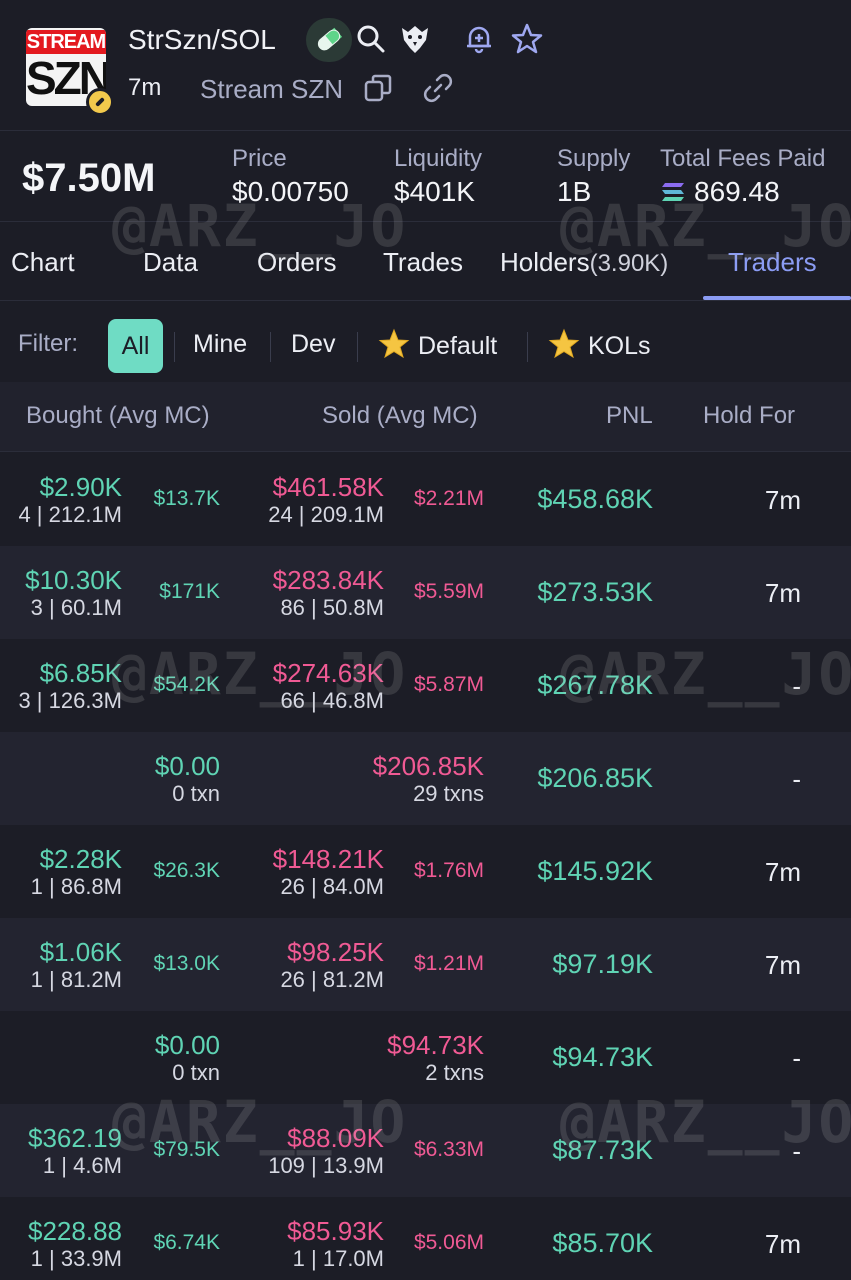 The width and height of the screenshot is (851, 1280). I want to click on sold-amount: $274.63K, so click(328, 673).